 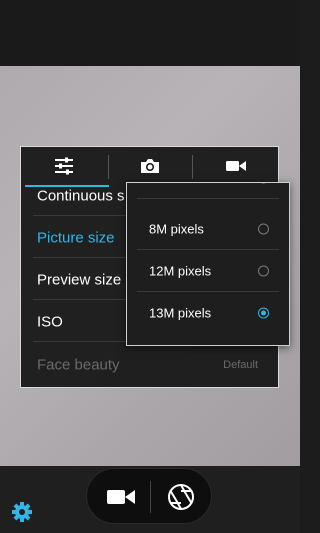 I want to click on capture-separator, so click(x=150, y=497).